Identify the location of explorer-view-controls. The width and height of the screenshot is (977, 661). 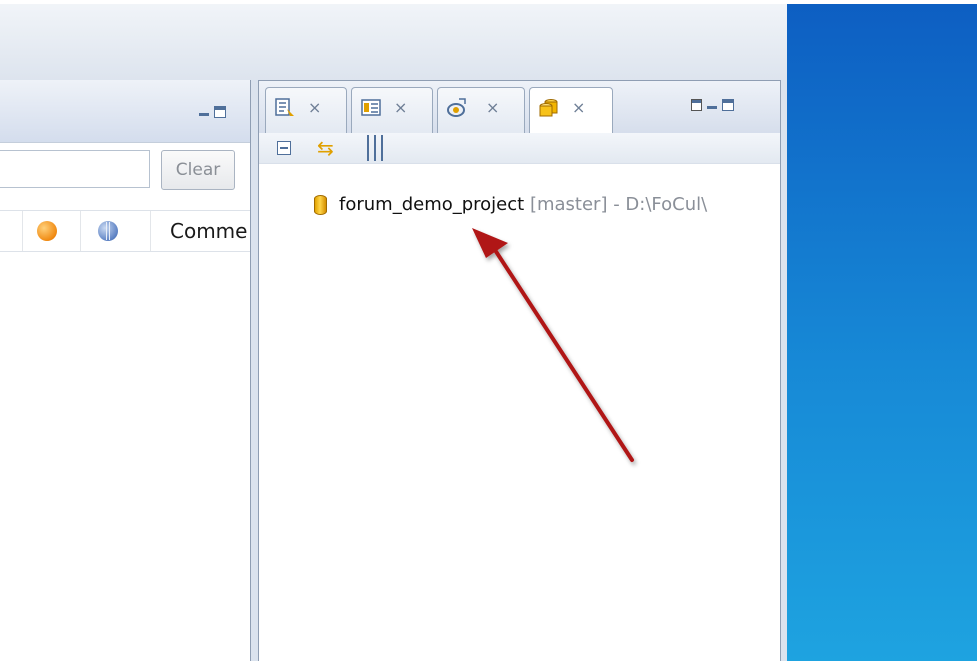
(712, 105).